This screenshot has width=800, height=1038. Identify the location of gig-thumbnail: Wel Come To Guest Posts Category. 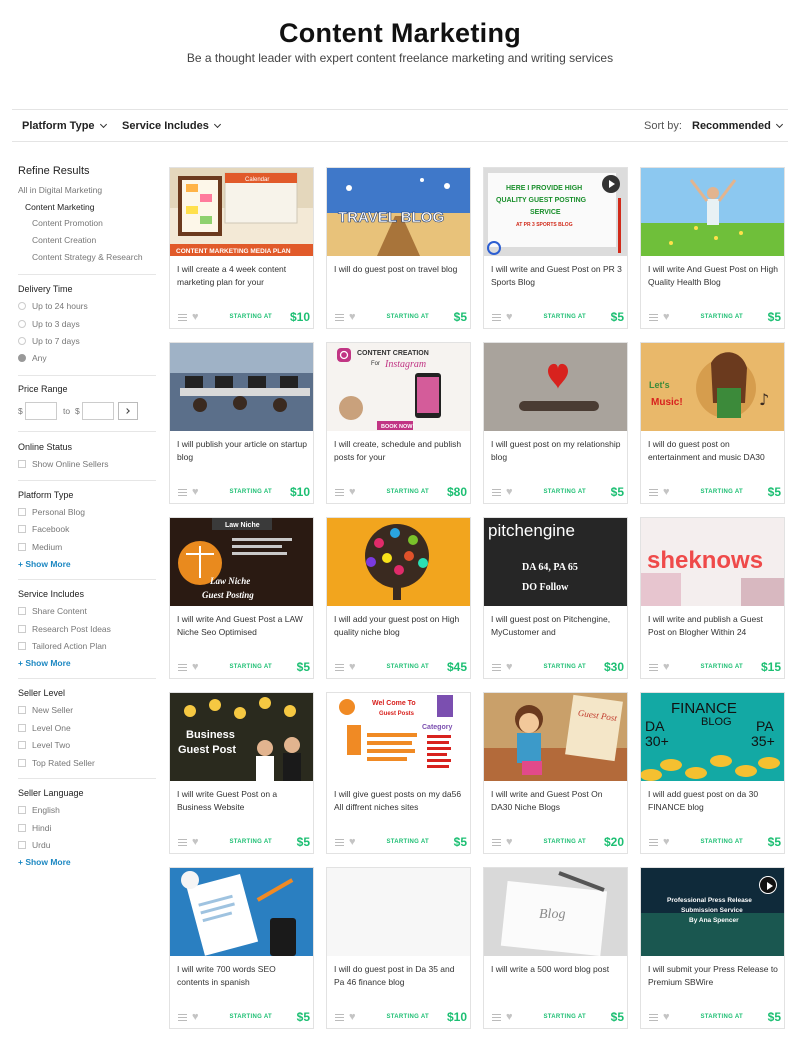
(398, 737).